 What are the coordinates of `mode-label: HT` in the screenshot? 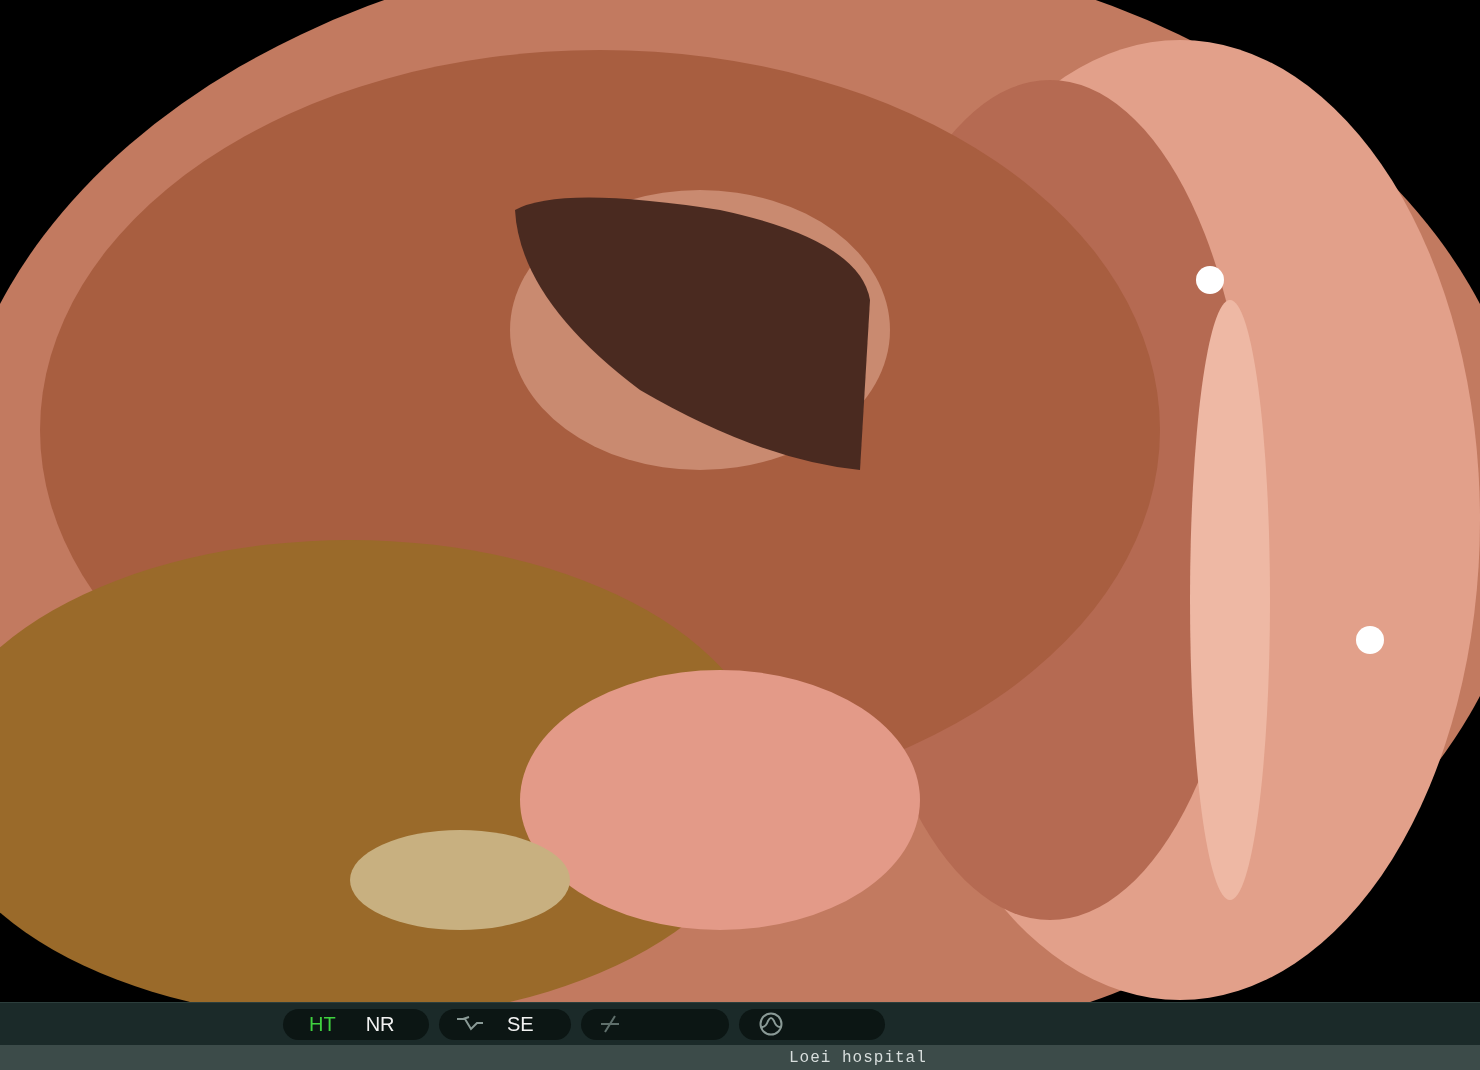 It's located at (322, 1024).